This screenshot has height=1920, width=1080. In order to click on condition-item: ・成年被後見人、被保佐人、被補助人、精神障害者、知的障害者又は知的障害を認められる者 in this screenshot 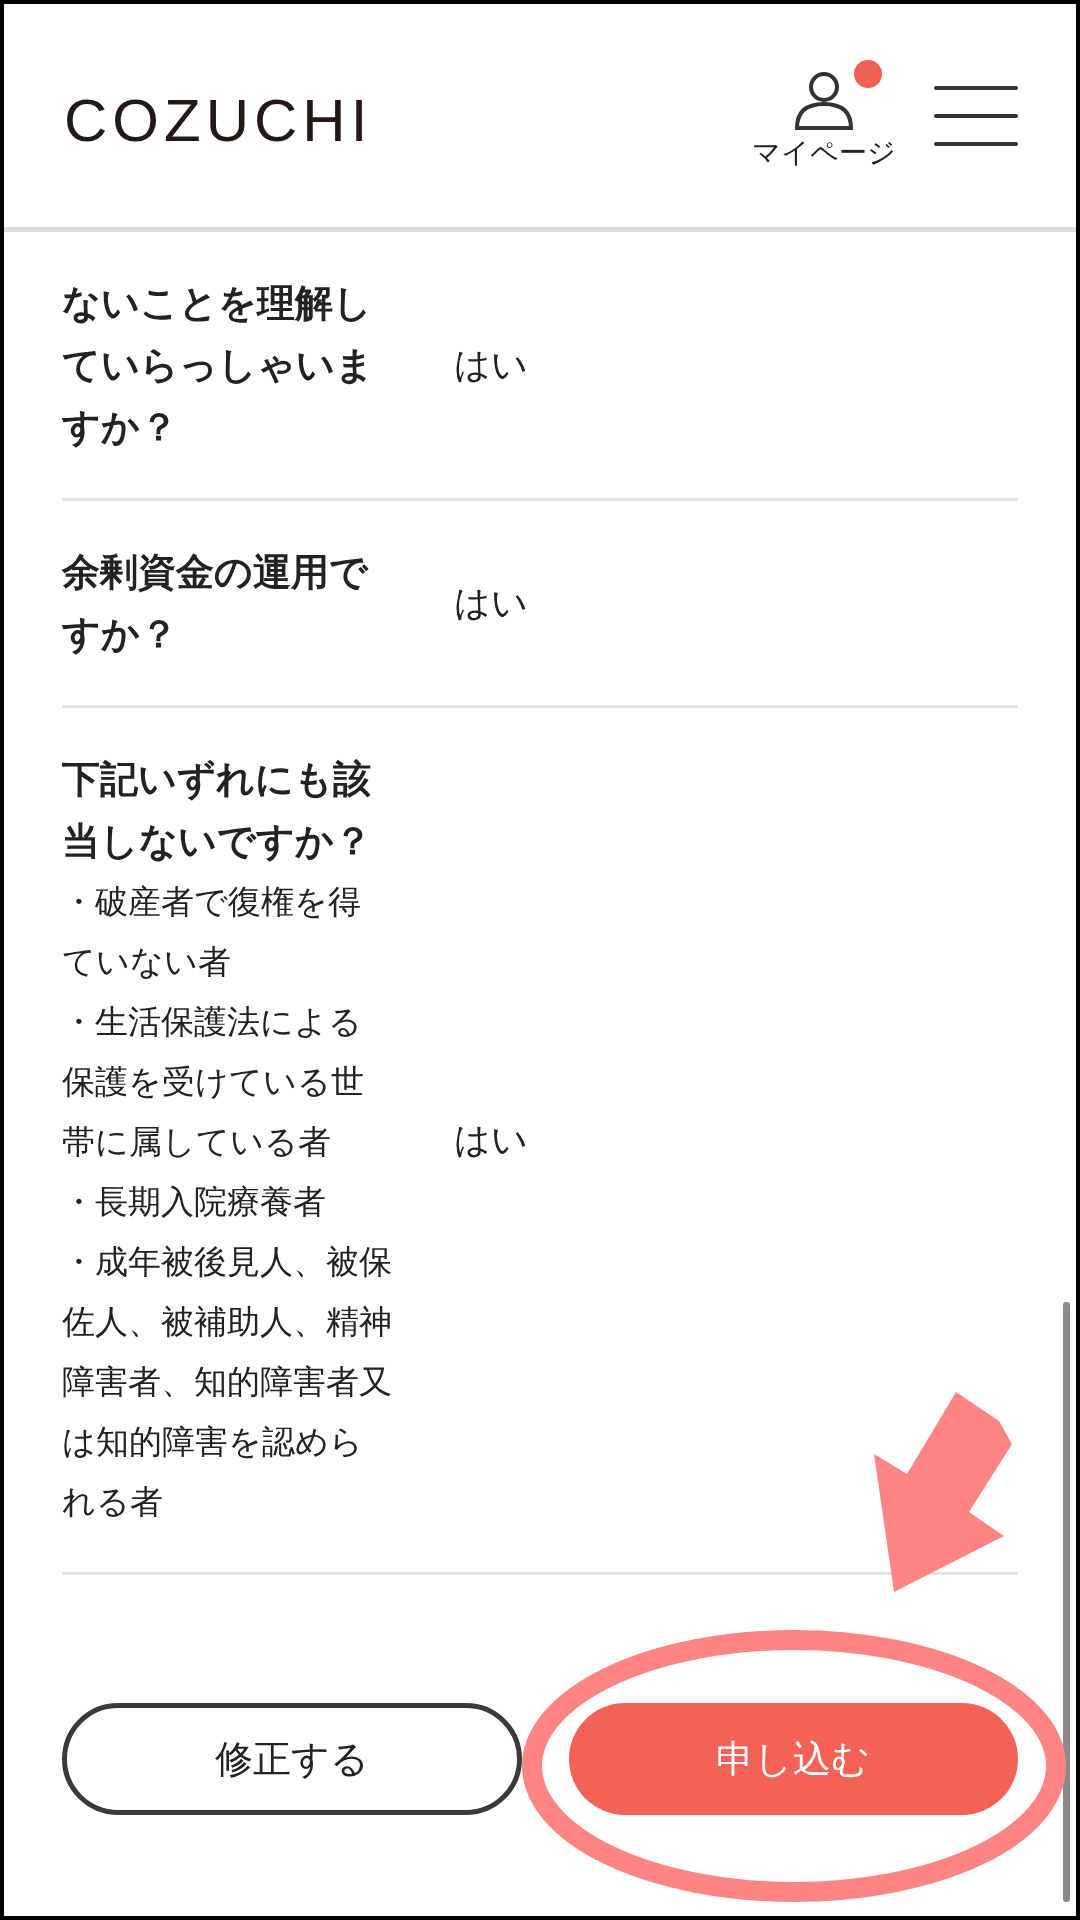, I will do `click(227, 1382)`.